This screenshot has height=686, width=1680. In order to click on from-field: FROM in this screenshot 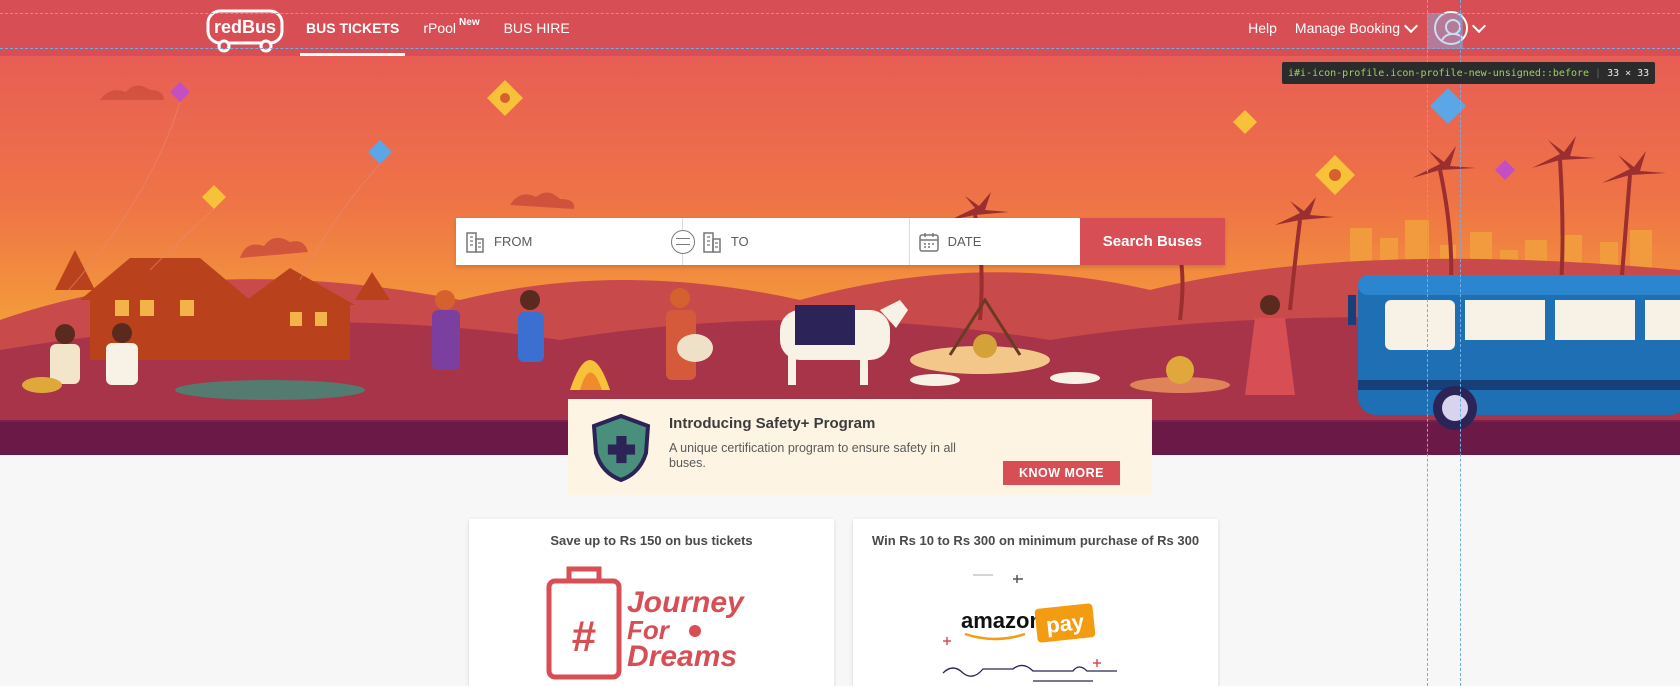, I will do `click(575, 241)`.